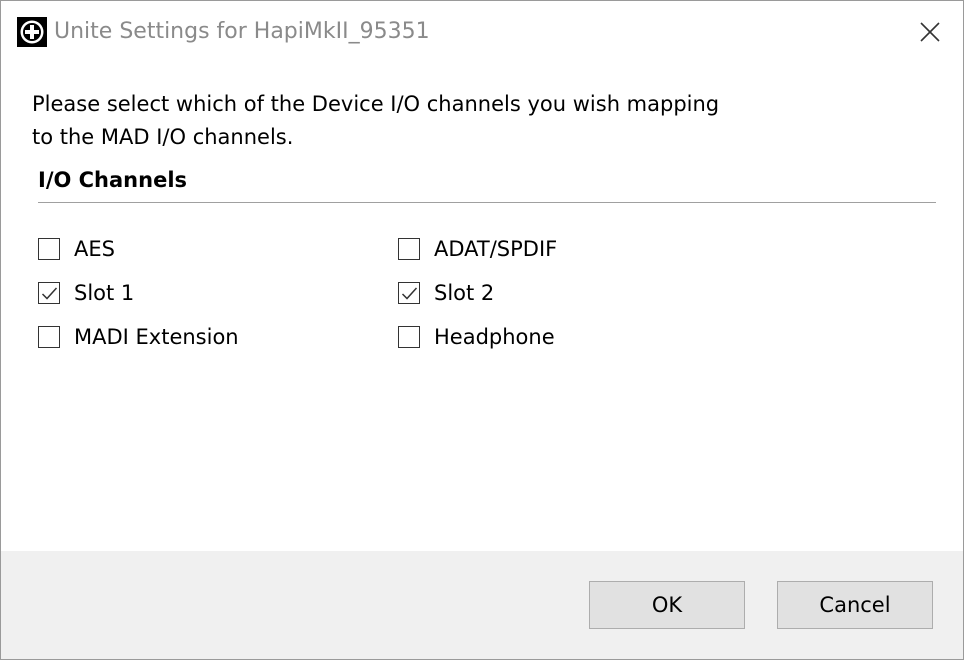 The width and height of the screenshot is (964, 660). I want to click on checkbox-slot-1: Slot 1, so click(86, 293).